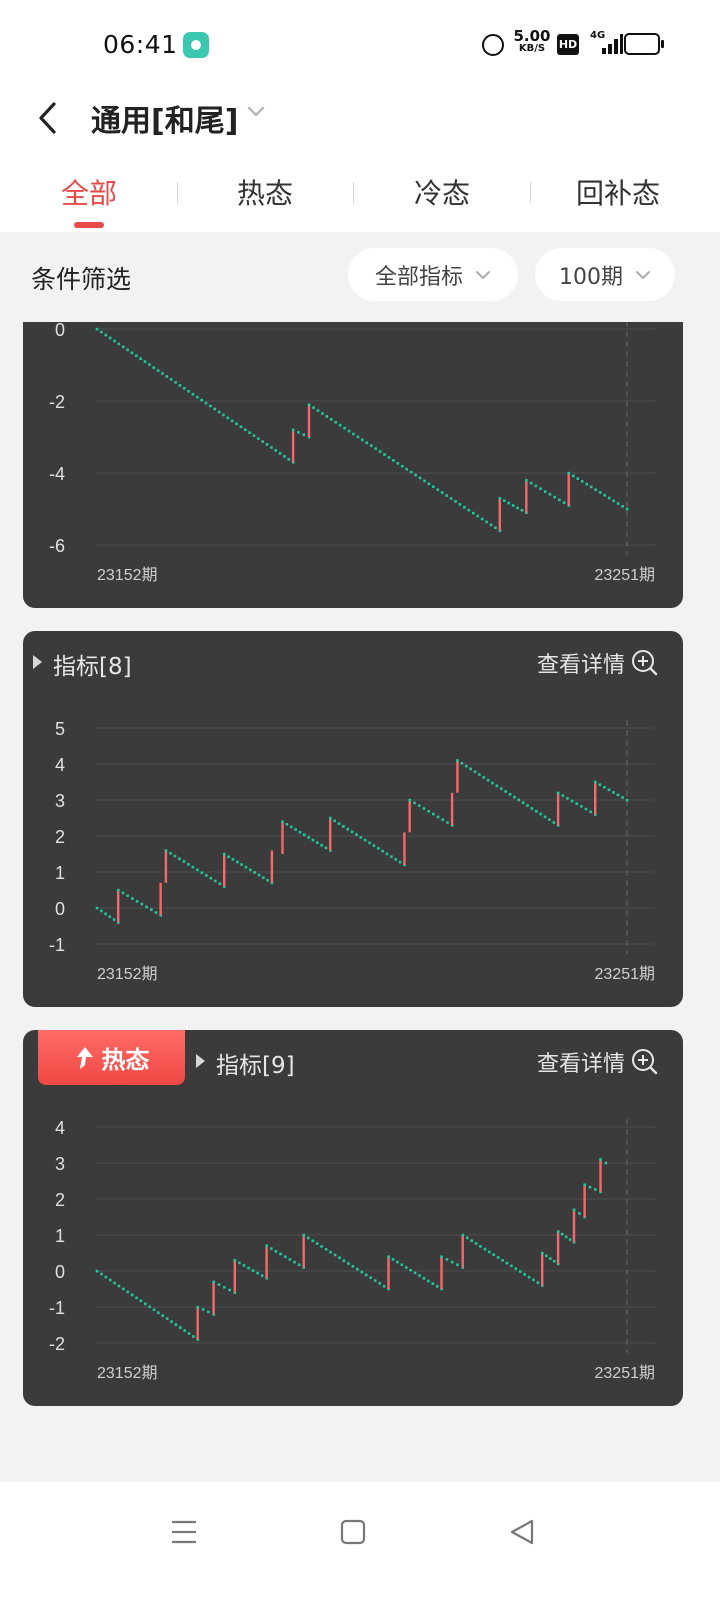 The image size is (720, 1600). Describe the element at coordinates (618, 192) in the screenshot. I see `tab-rebound: 回补态` at that location.